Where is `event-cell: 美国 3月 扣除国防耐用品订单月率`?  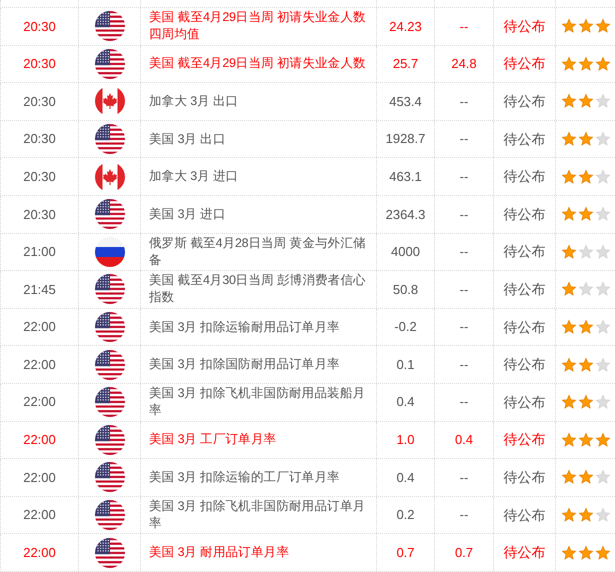
event-cell: 美国 3月 扣除国防耐用品订单月率 is located at coordinates (244, 365).